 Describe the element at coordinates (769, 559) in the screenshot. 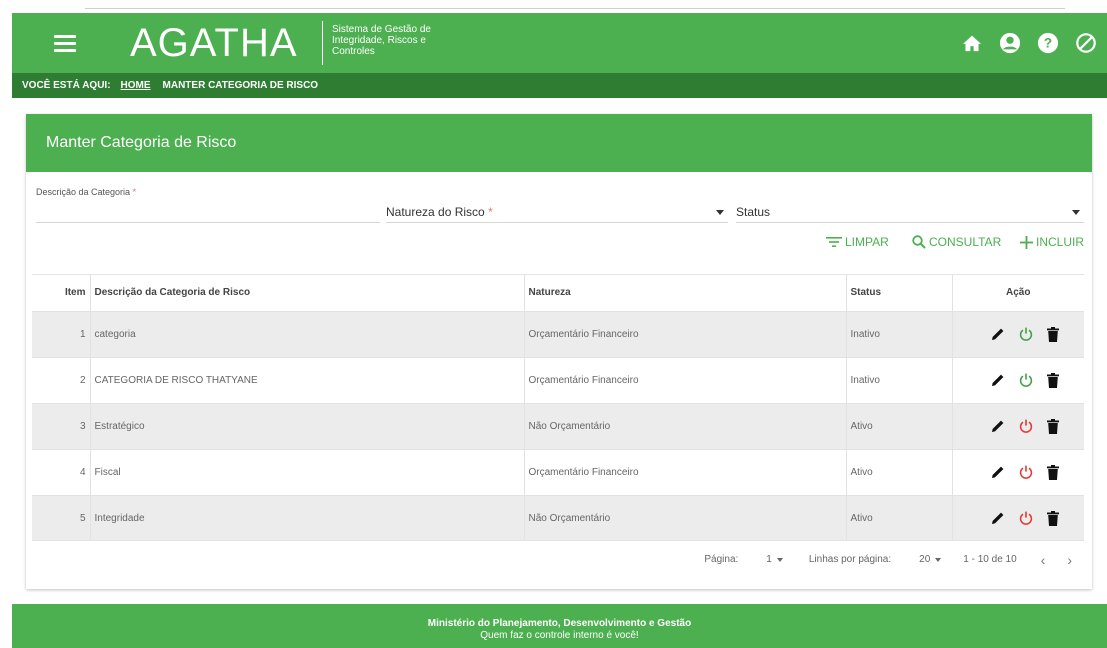

I see `page-value: 1` at that location.